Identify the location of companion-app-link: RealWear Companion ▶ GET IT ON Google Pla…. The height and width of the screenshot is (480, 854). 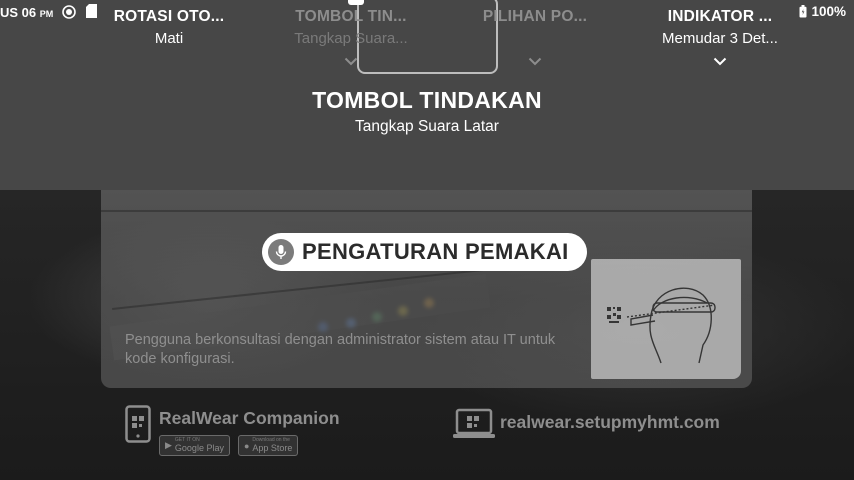
(232, 430).